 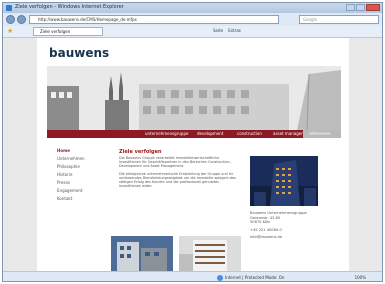 What do you see at coordinates (71, 200) in the screenshot?
I see `side-menu-kontakt: Kontakt` at bounding box center [71, 200].